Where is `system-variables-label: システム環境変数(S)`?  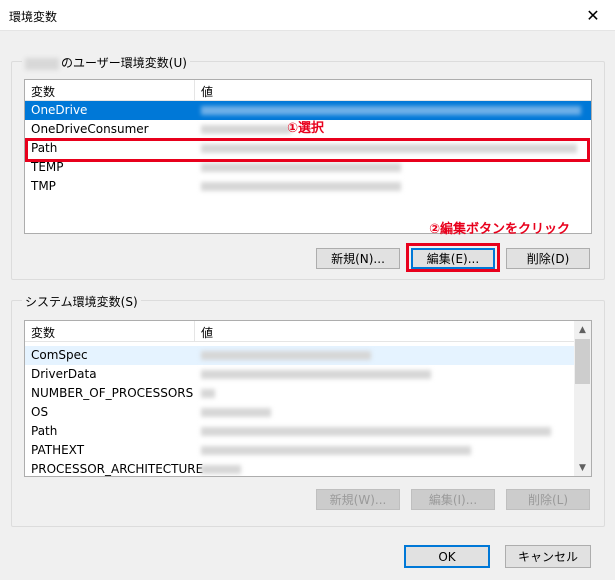
system-variables-label: システム環境変数(S) is located at coordinates (81, 301).